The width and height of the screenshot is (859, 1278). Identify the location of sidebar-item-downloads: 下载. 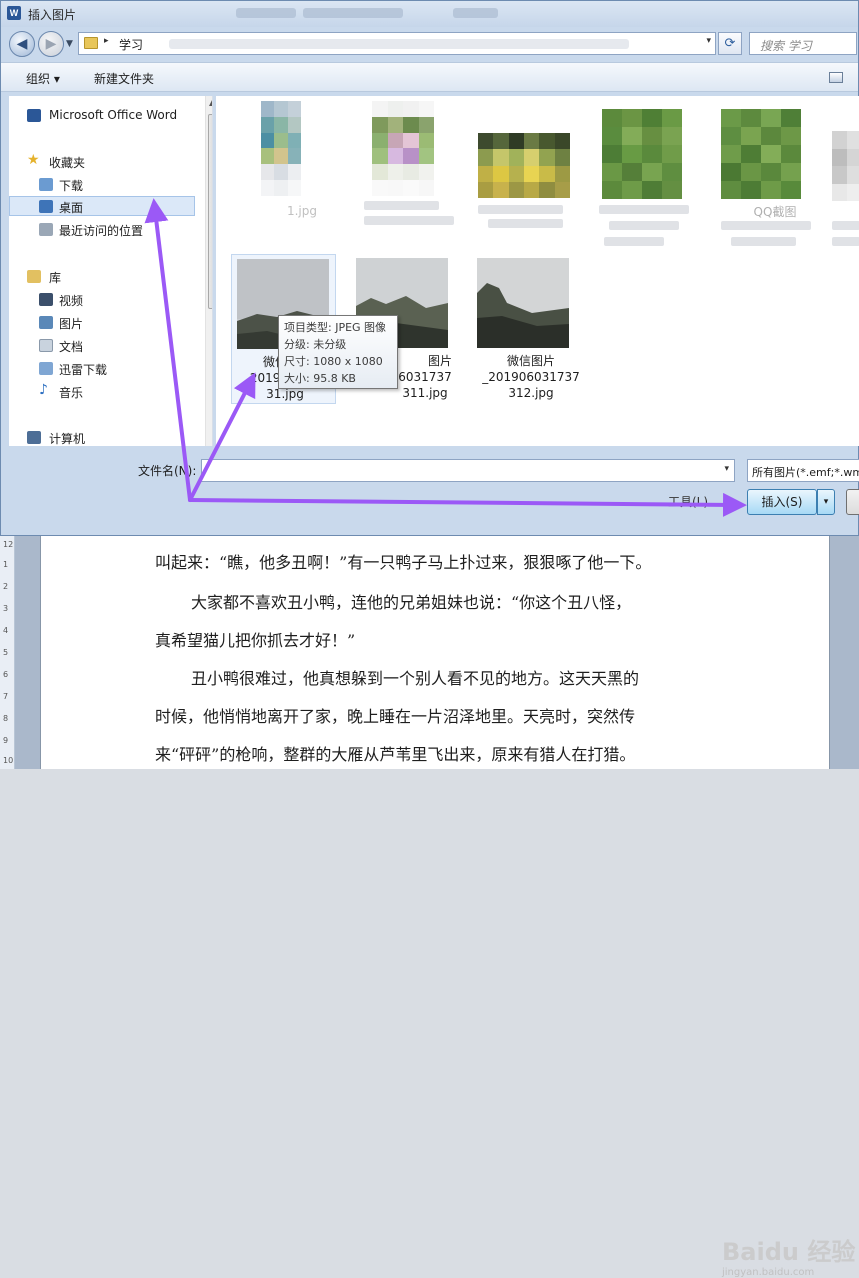
(102, 185).